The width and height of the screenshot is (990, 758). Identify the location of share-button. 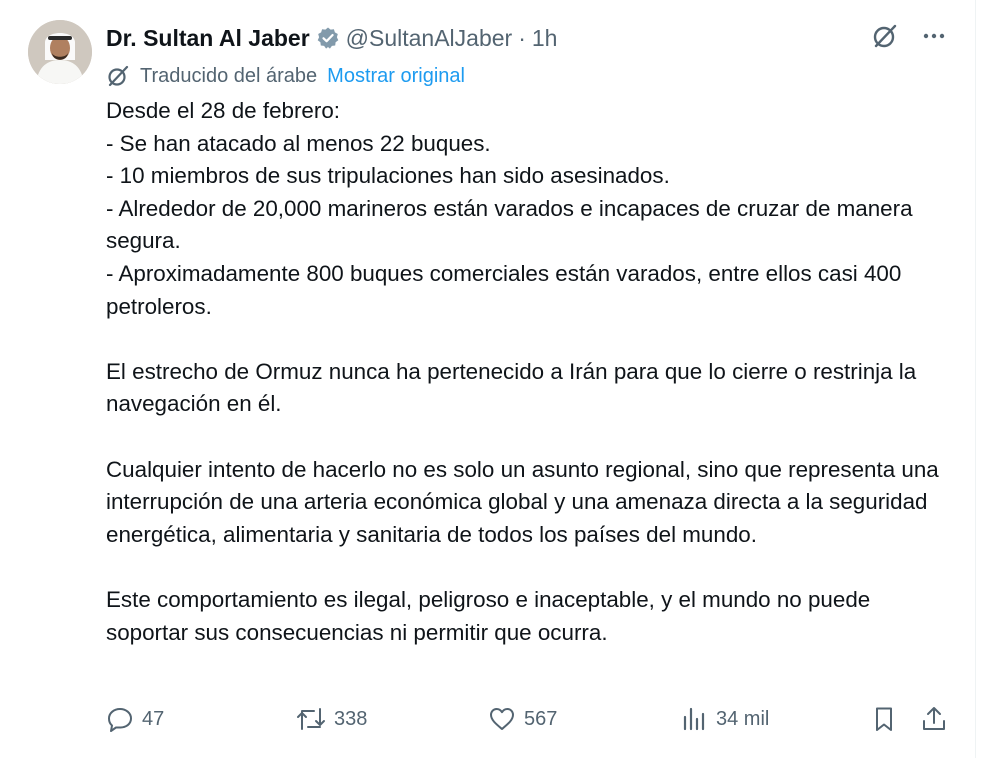
(934, 719).